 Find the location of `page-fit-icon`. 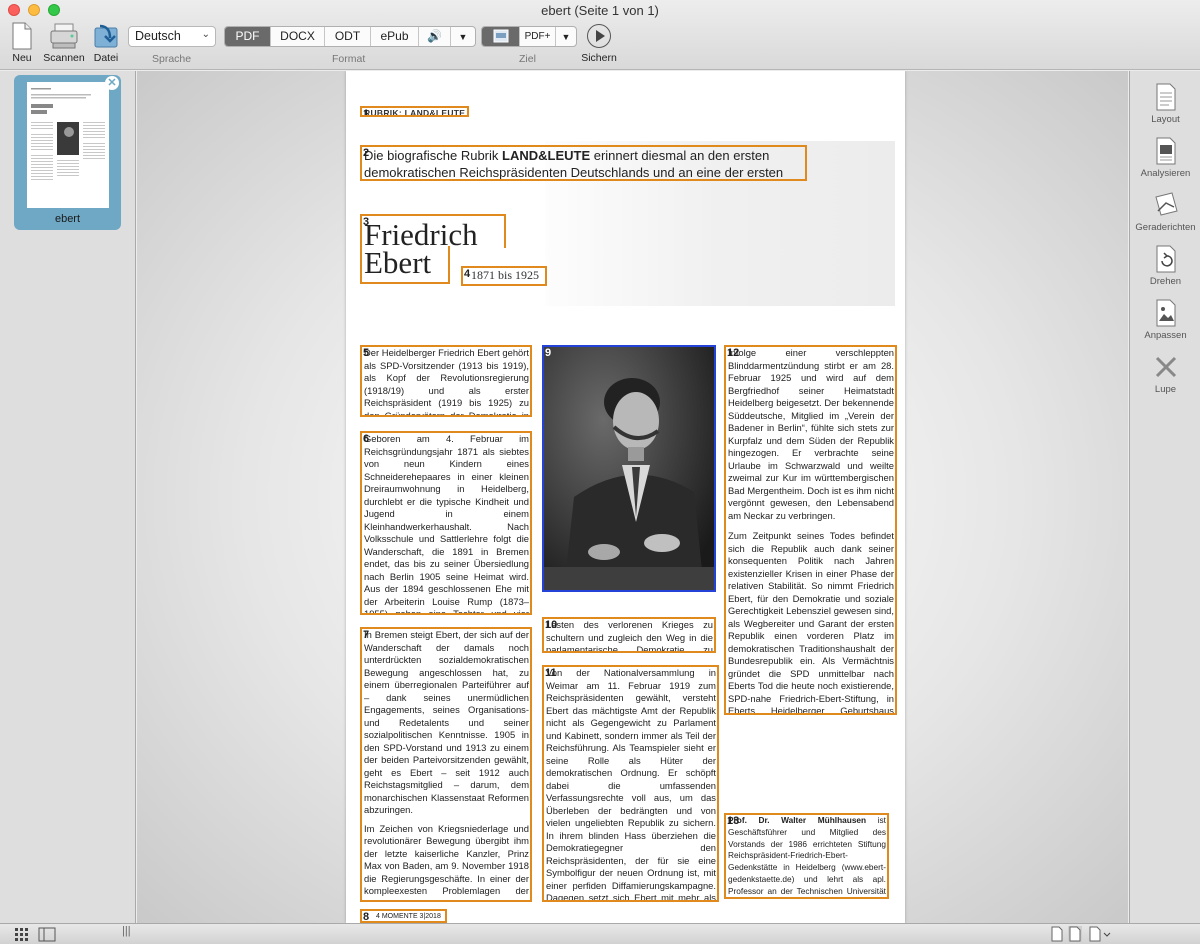

page-fit-icon is located at coordinates (1075, 934).